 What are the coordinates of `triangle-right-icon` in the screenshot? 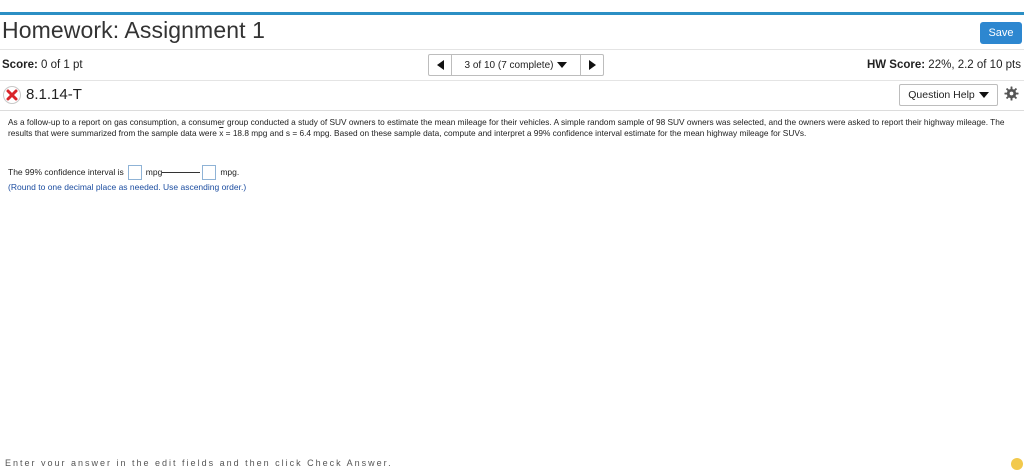 It's located at (592, 65).